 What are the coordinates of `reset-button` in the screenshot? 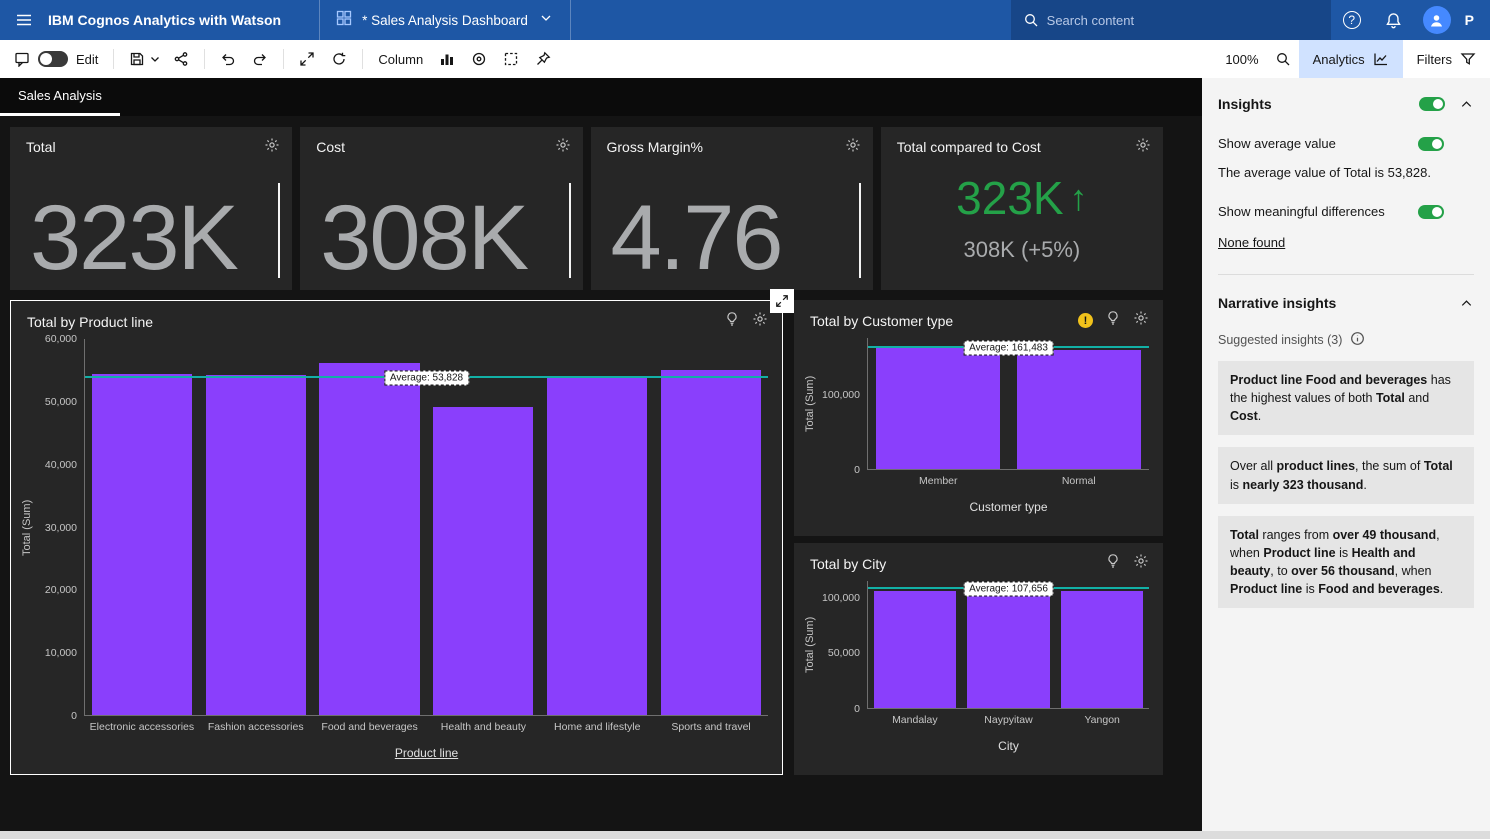 It's located at (339, 59).